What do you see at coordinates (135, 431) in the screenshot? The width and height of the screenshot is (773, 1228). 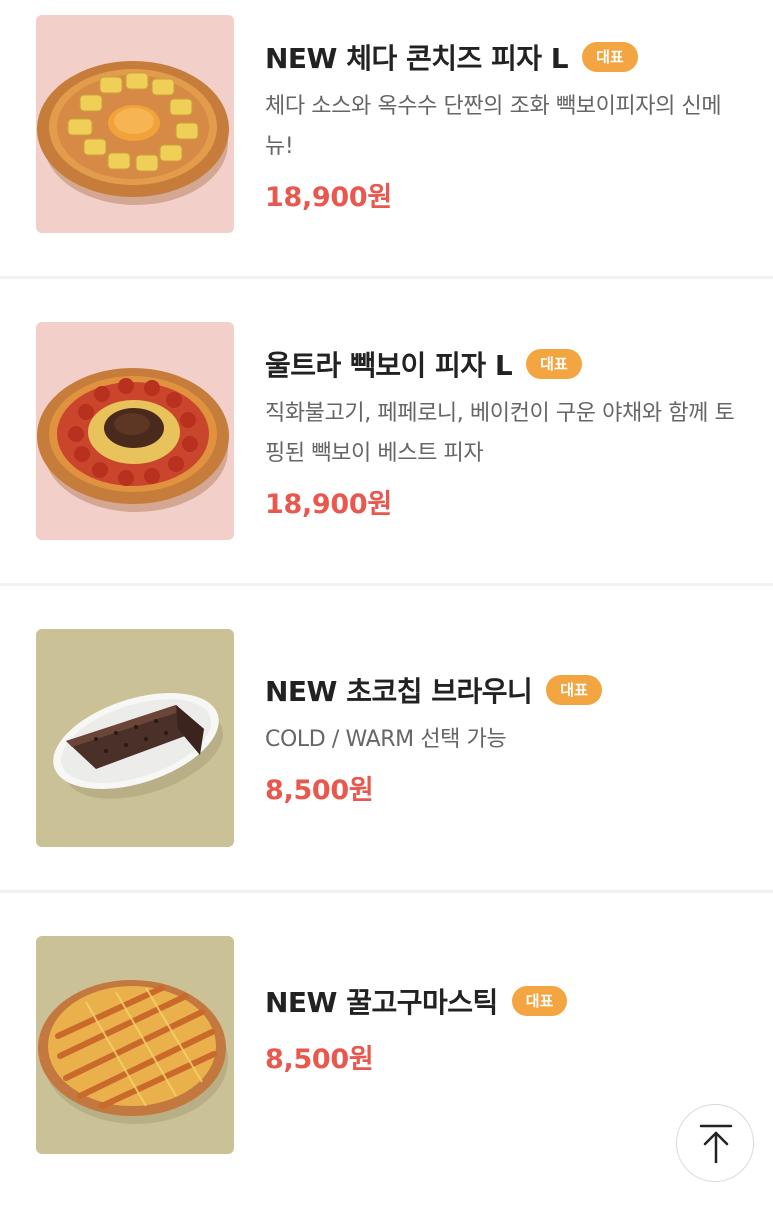 I see `ultra-paikboy-pizza-image` at bounding box center [135, 431].